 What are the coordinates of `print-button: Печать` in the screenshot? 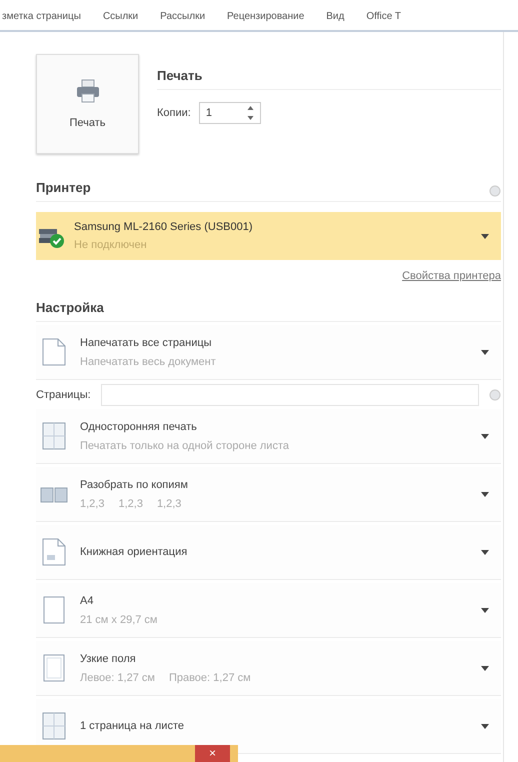 It's located at (87, 104).